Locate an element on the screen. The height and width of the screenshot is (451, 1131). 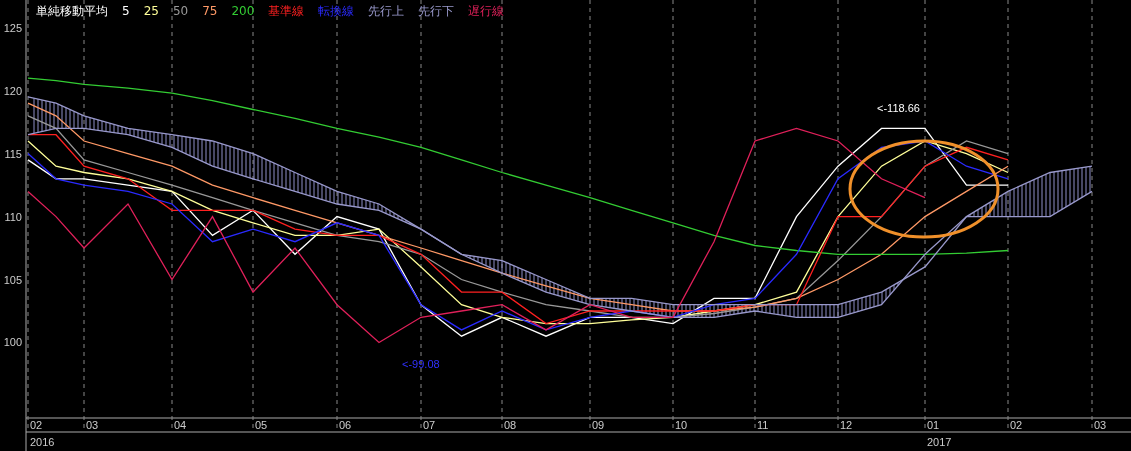
x-tick-label: 11 is located at coordinates (763, 425).